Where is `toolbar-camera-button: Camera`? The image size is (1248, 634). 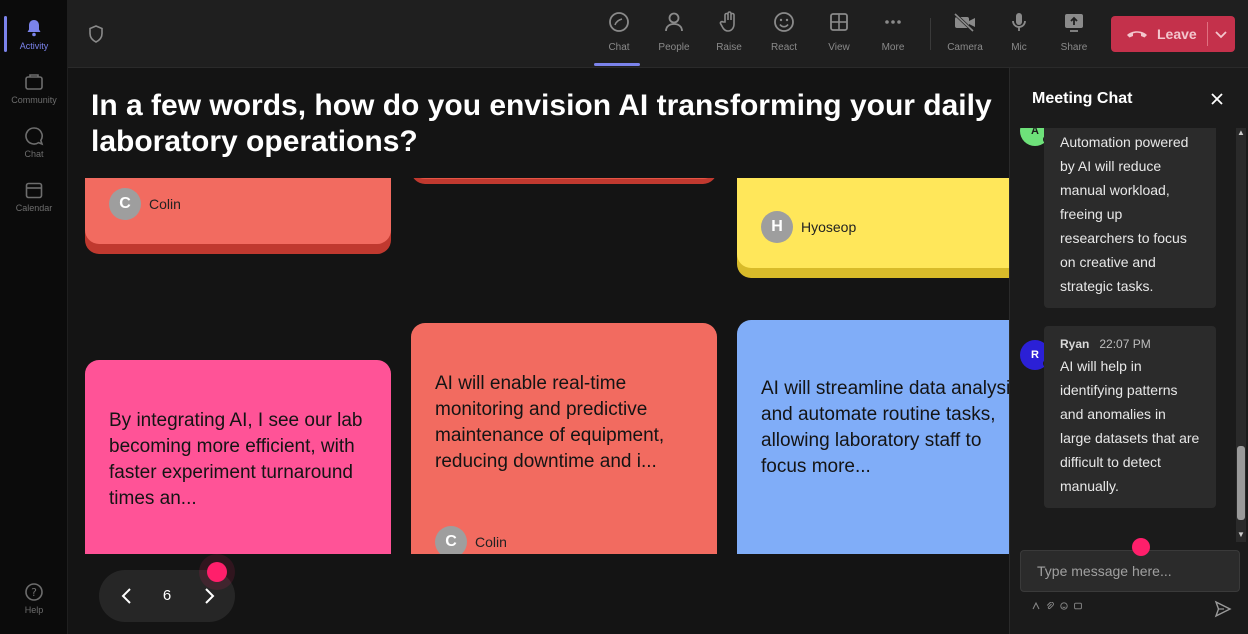
toolbar-camera-button: Camera is located at coordinates (965, 35).